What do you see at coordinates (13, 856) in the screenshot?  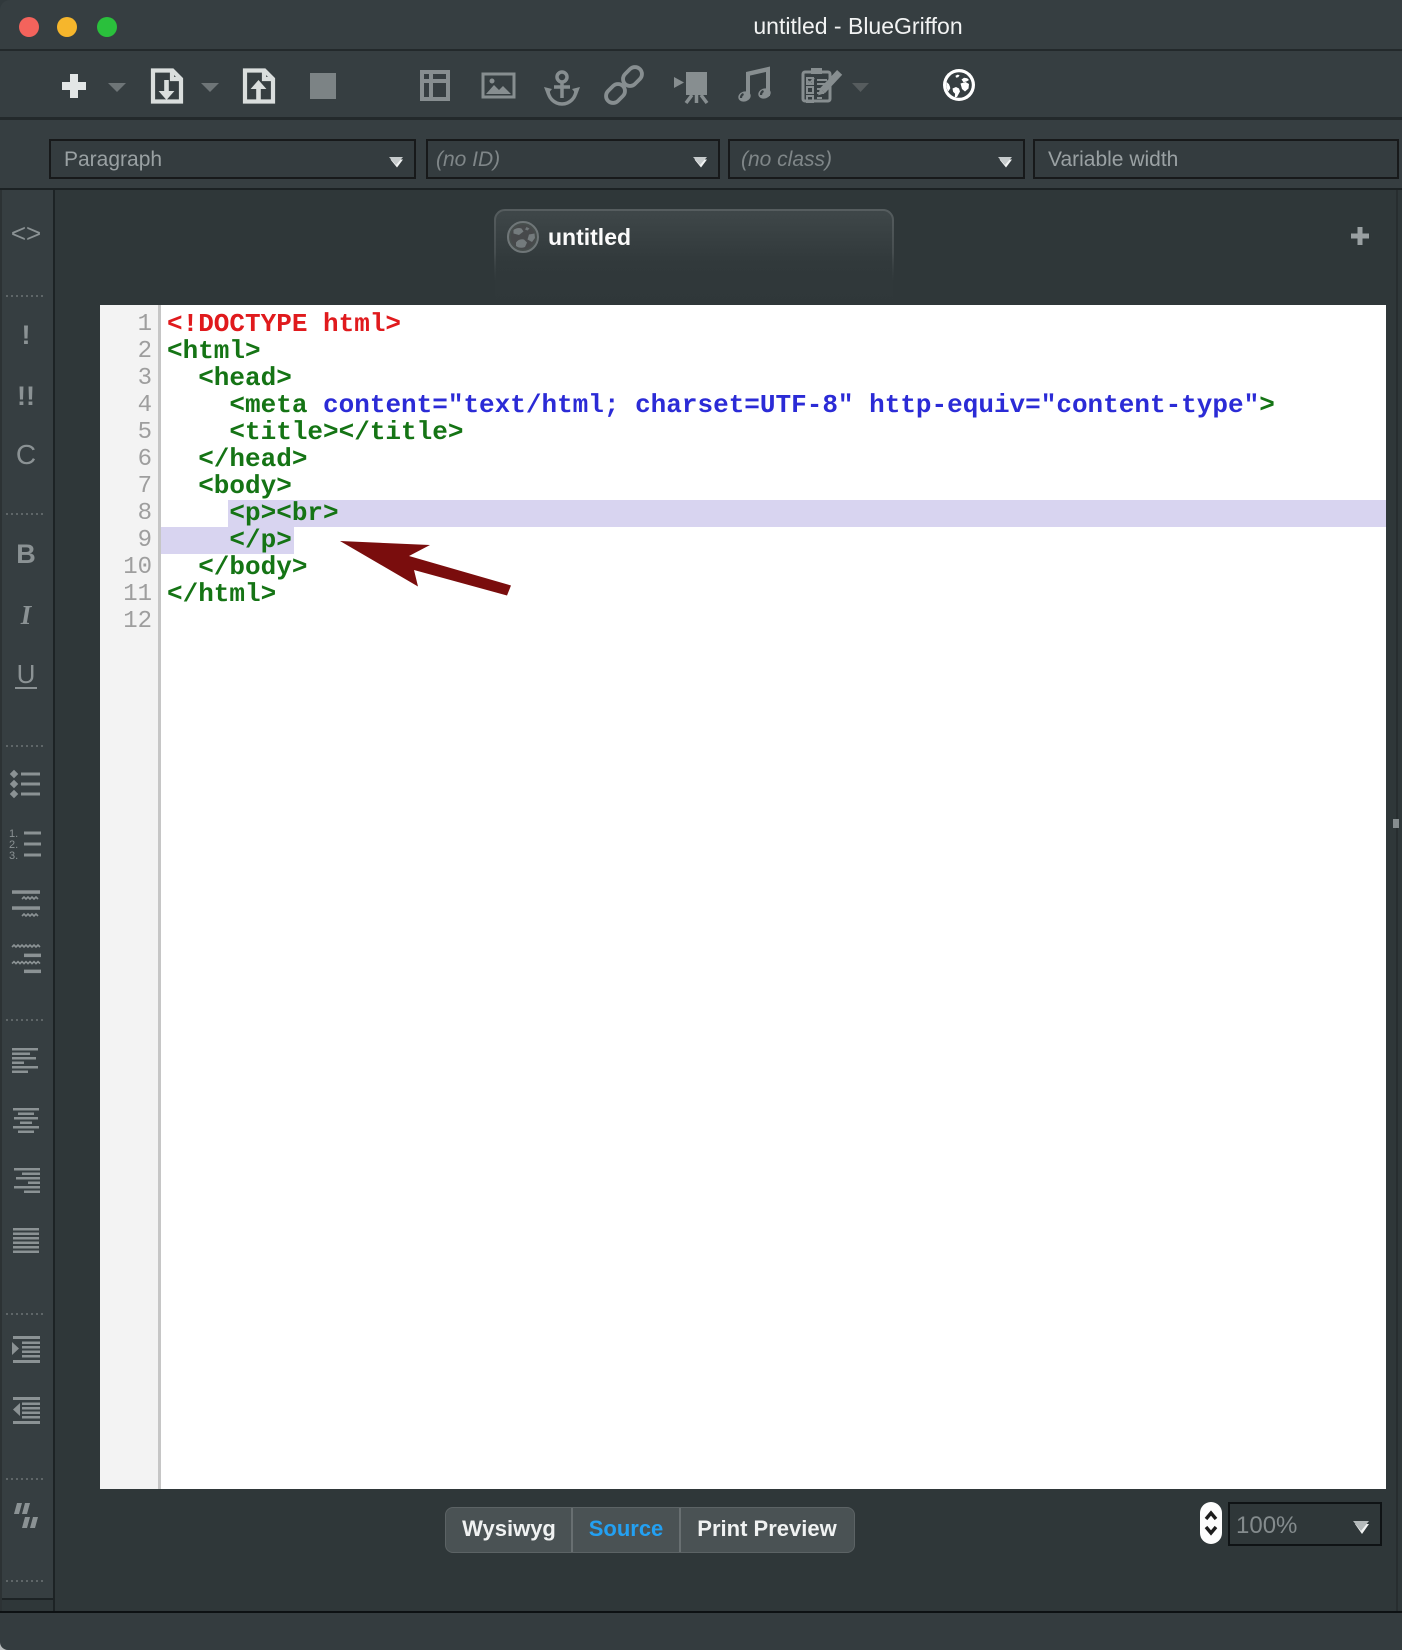 I see `svg-text: 3.` at bounding box center [13, 856].